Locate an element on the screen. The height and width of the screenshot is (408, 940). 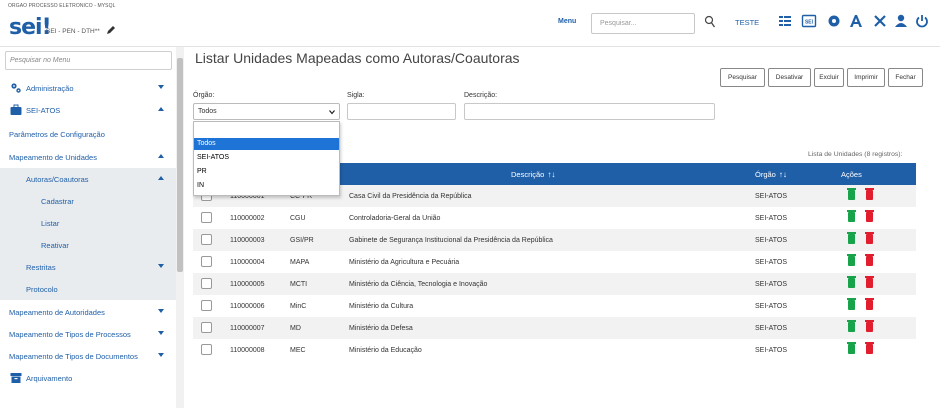
descricao-input is located at coordinates (589, 111).